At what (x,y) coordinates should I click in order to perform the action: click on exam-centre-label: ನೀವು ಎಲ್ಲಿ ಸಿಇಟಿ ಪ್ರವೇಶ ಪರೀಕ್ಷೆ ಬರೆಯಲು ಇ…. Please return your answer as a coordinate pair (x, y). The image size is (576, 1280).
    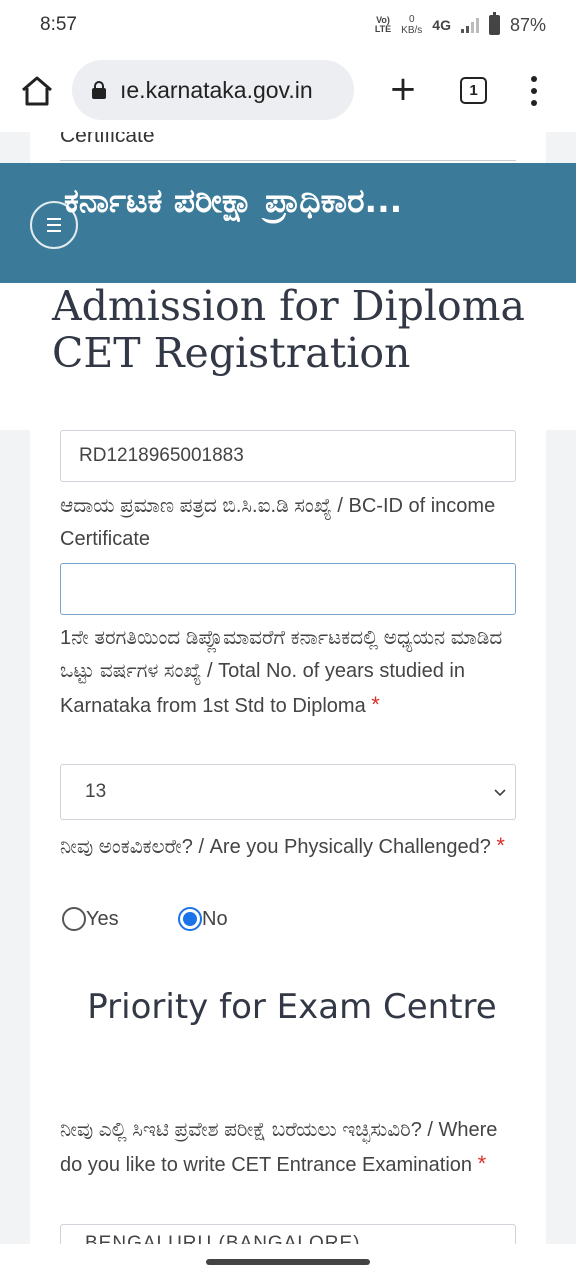
    Looking at the image, I should click on (290, 1148).